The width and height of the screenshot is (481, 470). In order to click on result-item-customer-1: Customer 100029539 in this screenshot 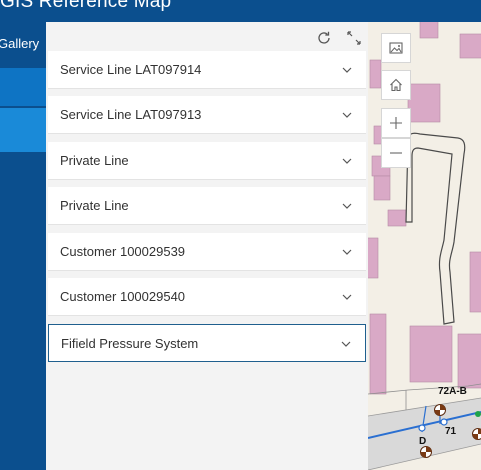, I will do `click(207, 252)`.